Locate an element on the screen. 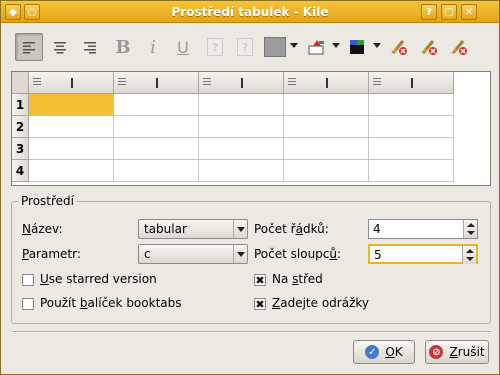  environment-name-combo: tabular is located at coordinates (193, 229).